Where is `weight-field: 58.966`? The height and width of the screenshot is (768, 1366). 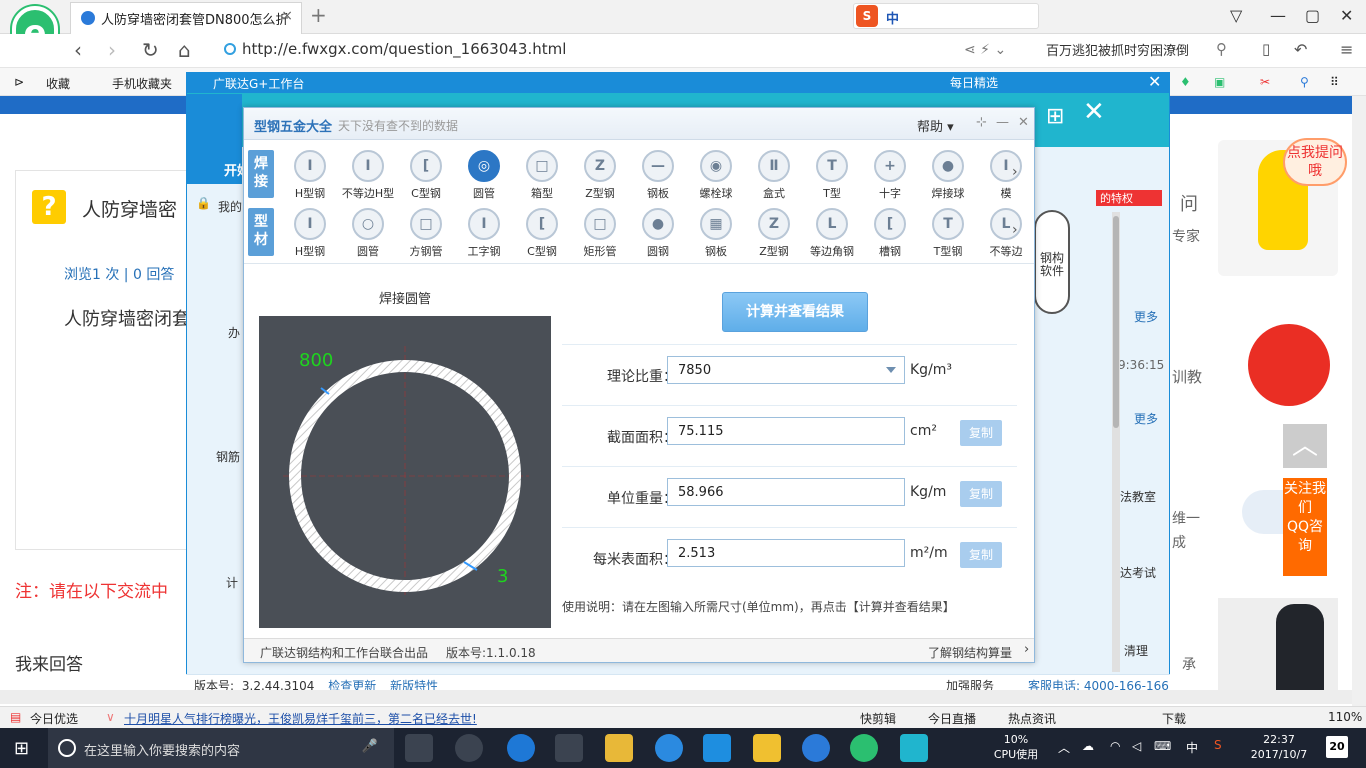 weight-field: 58.966 is located at coordinates (786, 492).